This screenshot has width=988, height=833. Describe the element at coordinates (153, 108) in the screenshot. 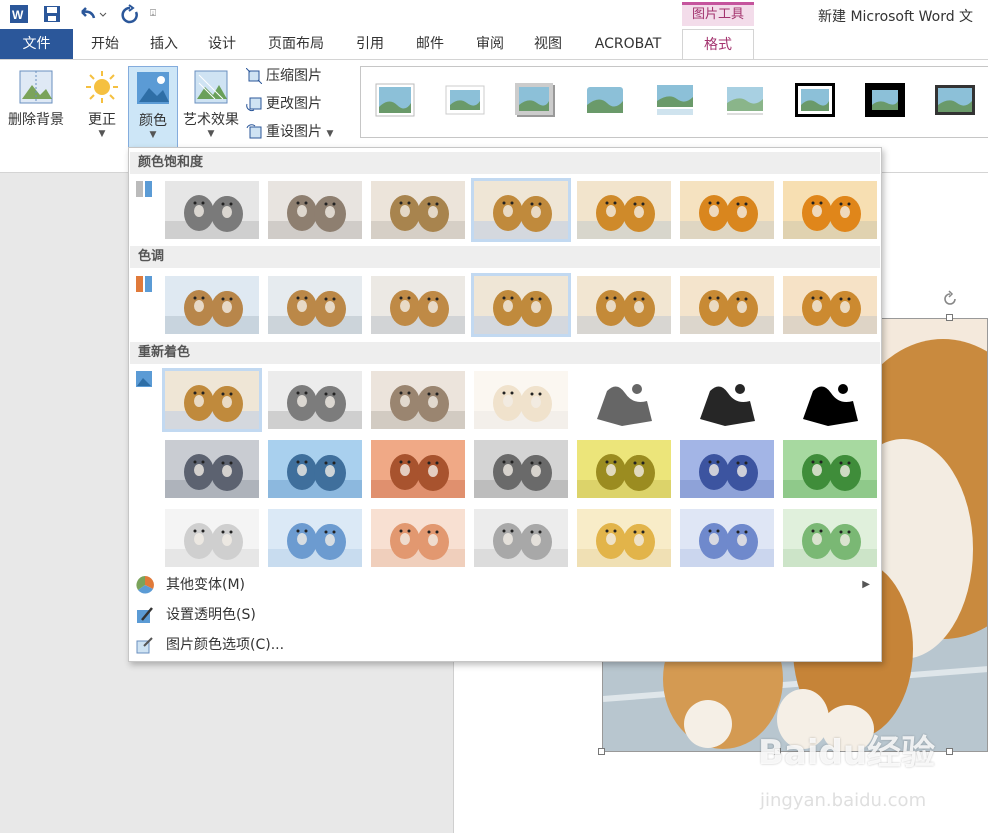

I see `color-button: 颜色 ▼` at that location.